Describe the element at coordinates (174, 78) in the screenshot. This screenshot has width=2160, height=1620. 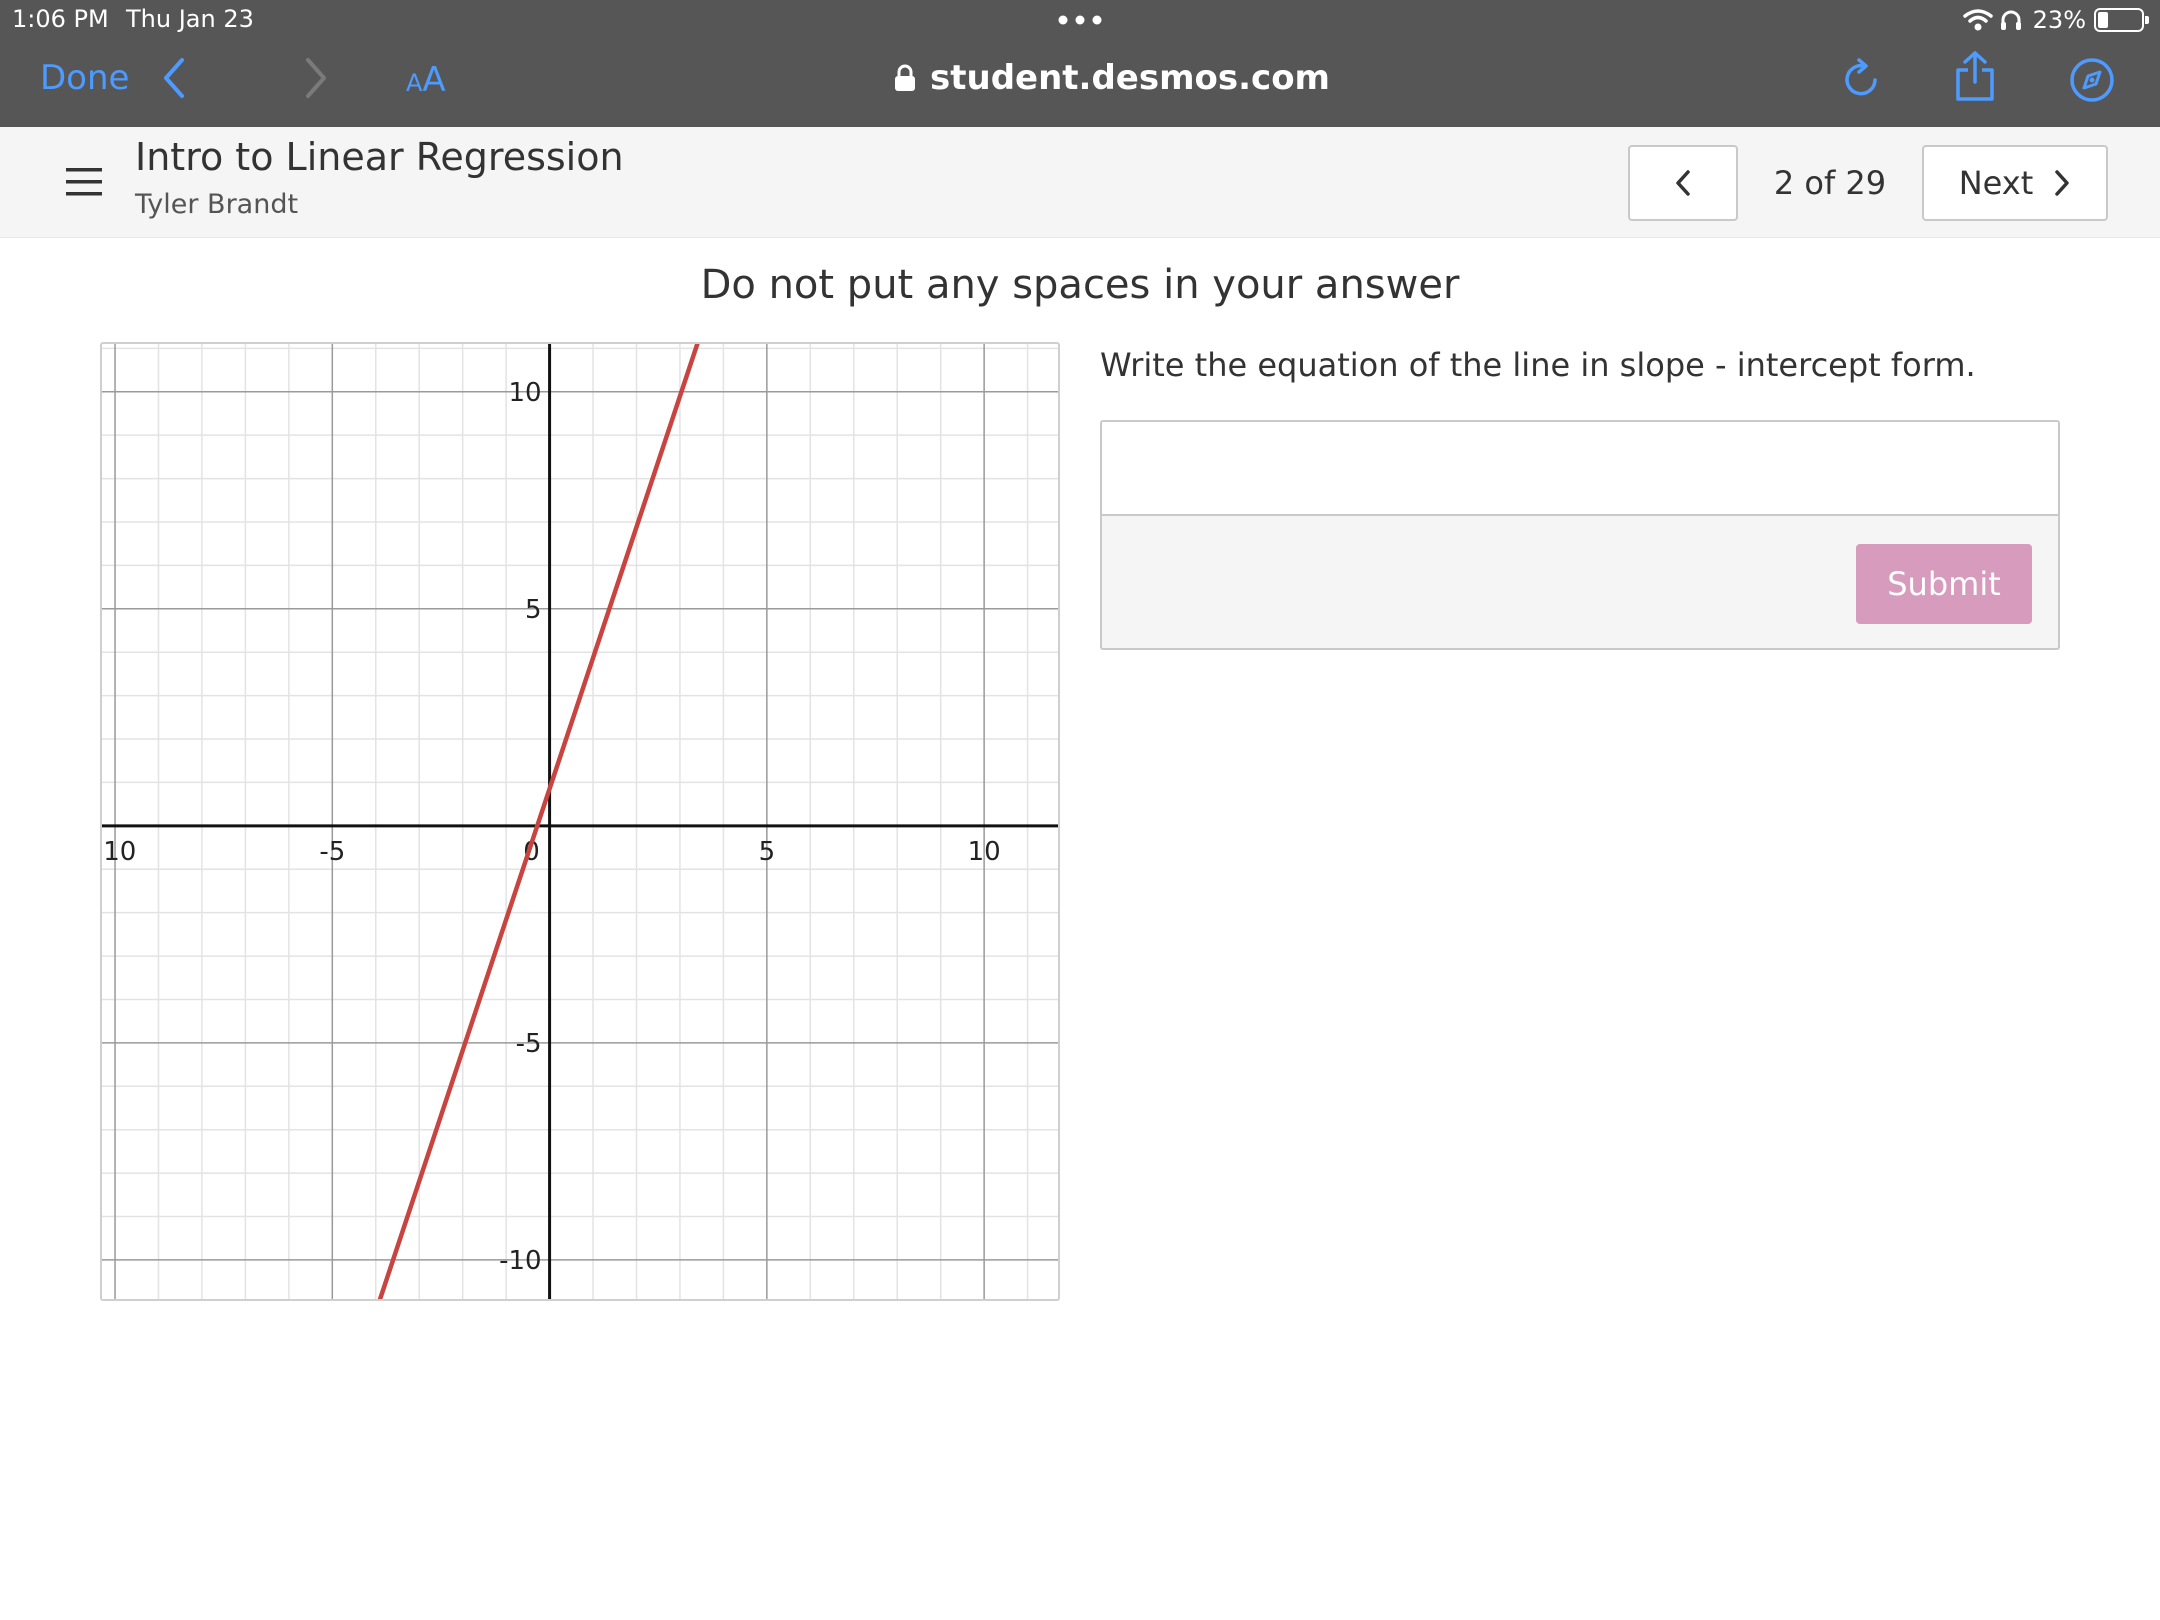
I see `back-arrow-icon` at that location.